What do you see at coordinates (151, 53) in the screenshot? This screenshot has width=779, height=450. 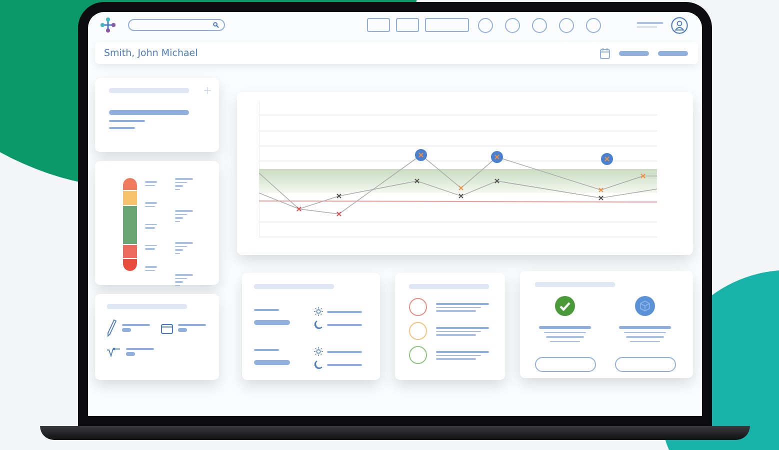 I see `patient-name: Smith, John Michael` at bounding box center [151, 53].